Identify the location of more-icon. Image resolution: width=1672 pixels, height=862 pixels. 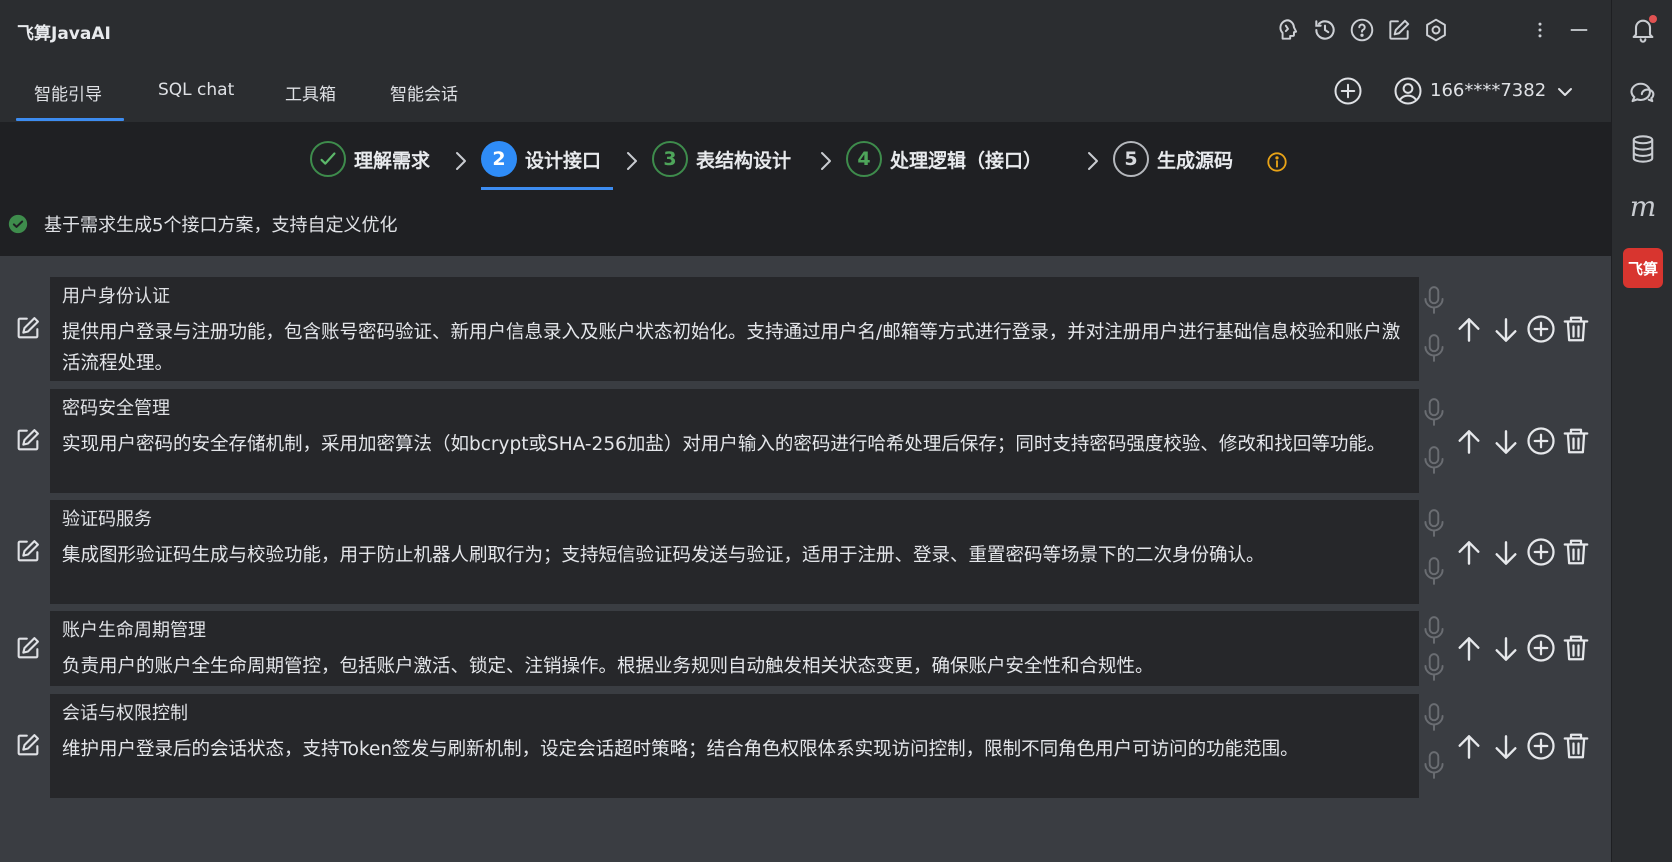
(1540, 30).